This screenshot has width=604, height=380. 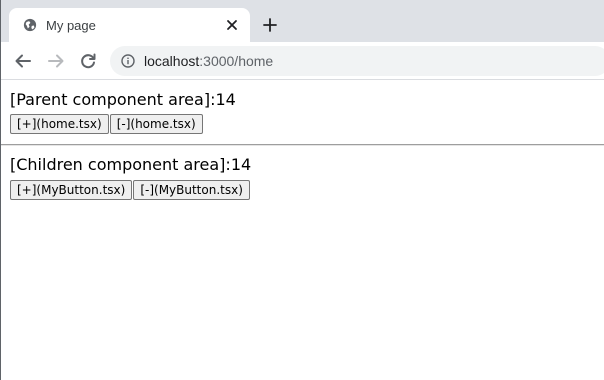 I want to click on close-tab-icon, so click(x=232, y=25).